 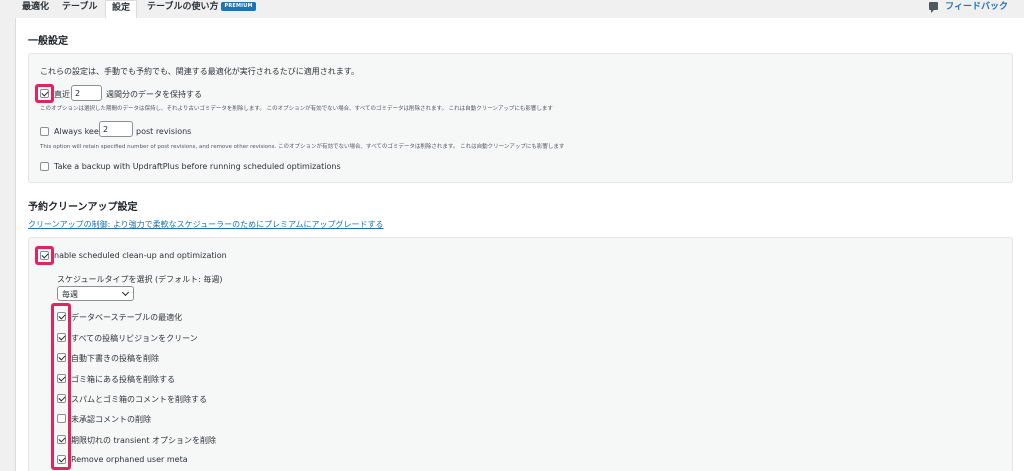 I want to click on tab-settings: 設定, so click(x=121, y=9).